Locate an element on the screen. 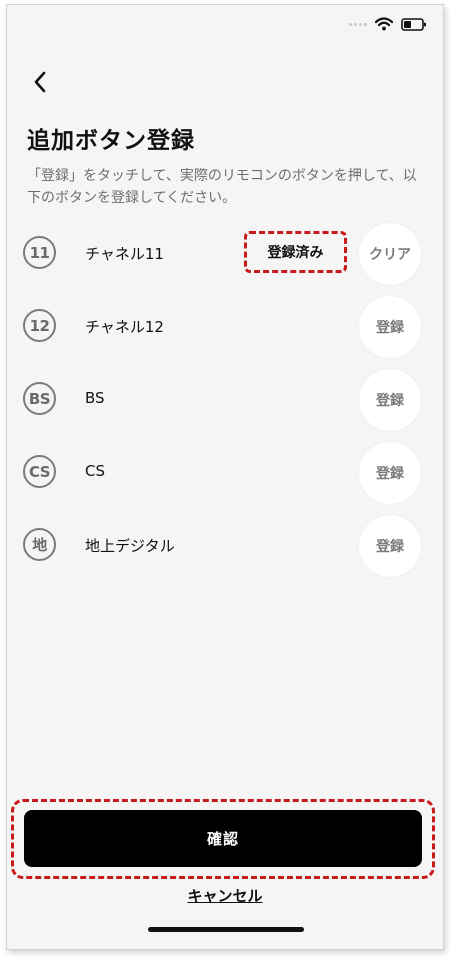 Image resolution: width=460 pixels, height=960 pixels. channel-row-11: 11 チャネル11 登録済み クリア is located at coordinates (225, 256).